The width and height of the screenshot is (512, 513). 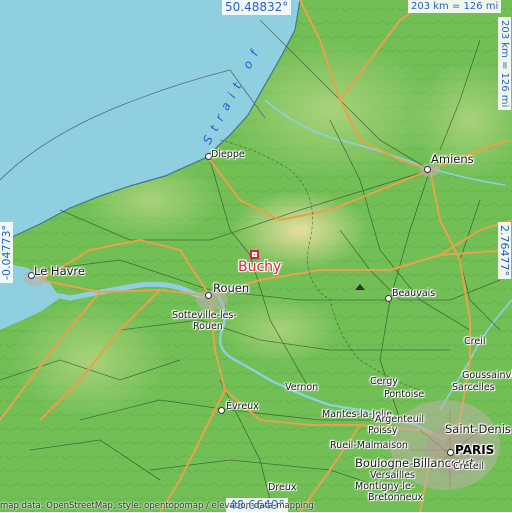 I want to click on city-label-amiens: Amiens, so click(x=452, y=159).